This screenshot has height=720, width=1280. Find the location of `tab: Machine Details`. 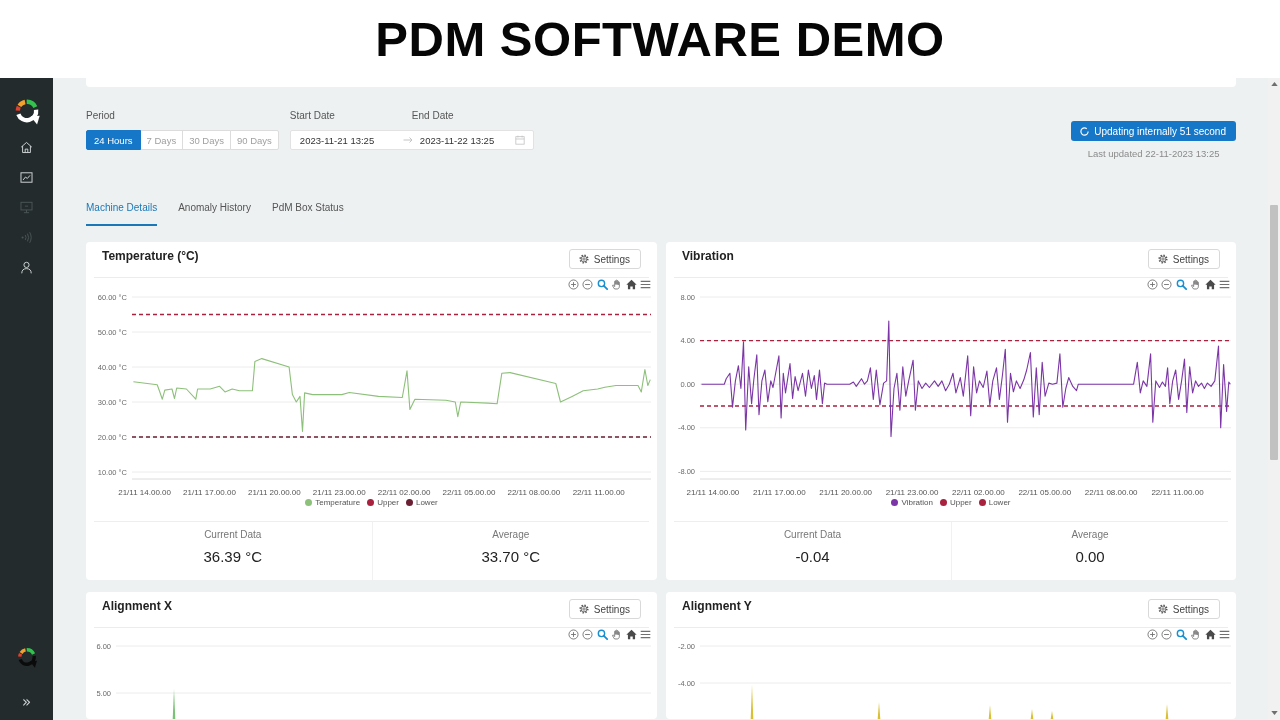

tab: Machine Details is located at coordinates (122, 213).